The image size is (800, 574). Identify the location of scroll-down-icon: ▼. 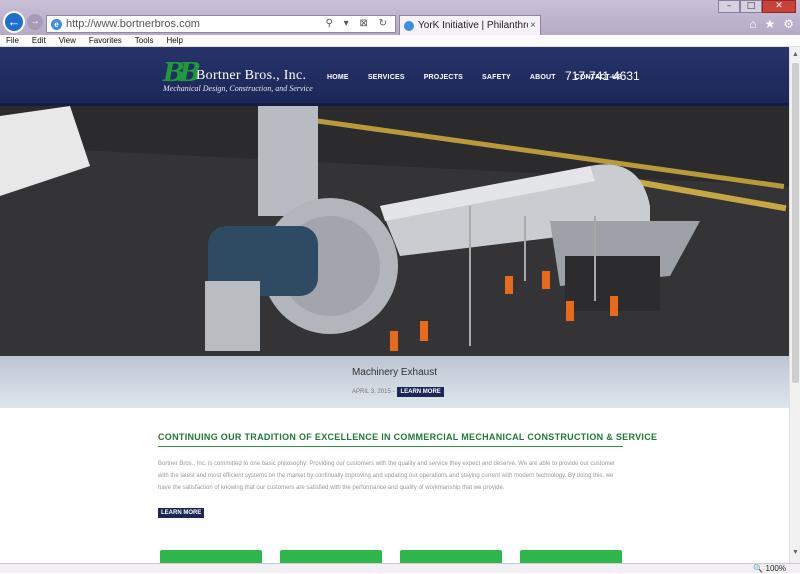
(795, 554).